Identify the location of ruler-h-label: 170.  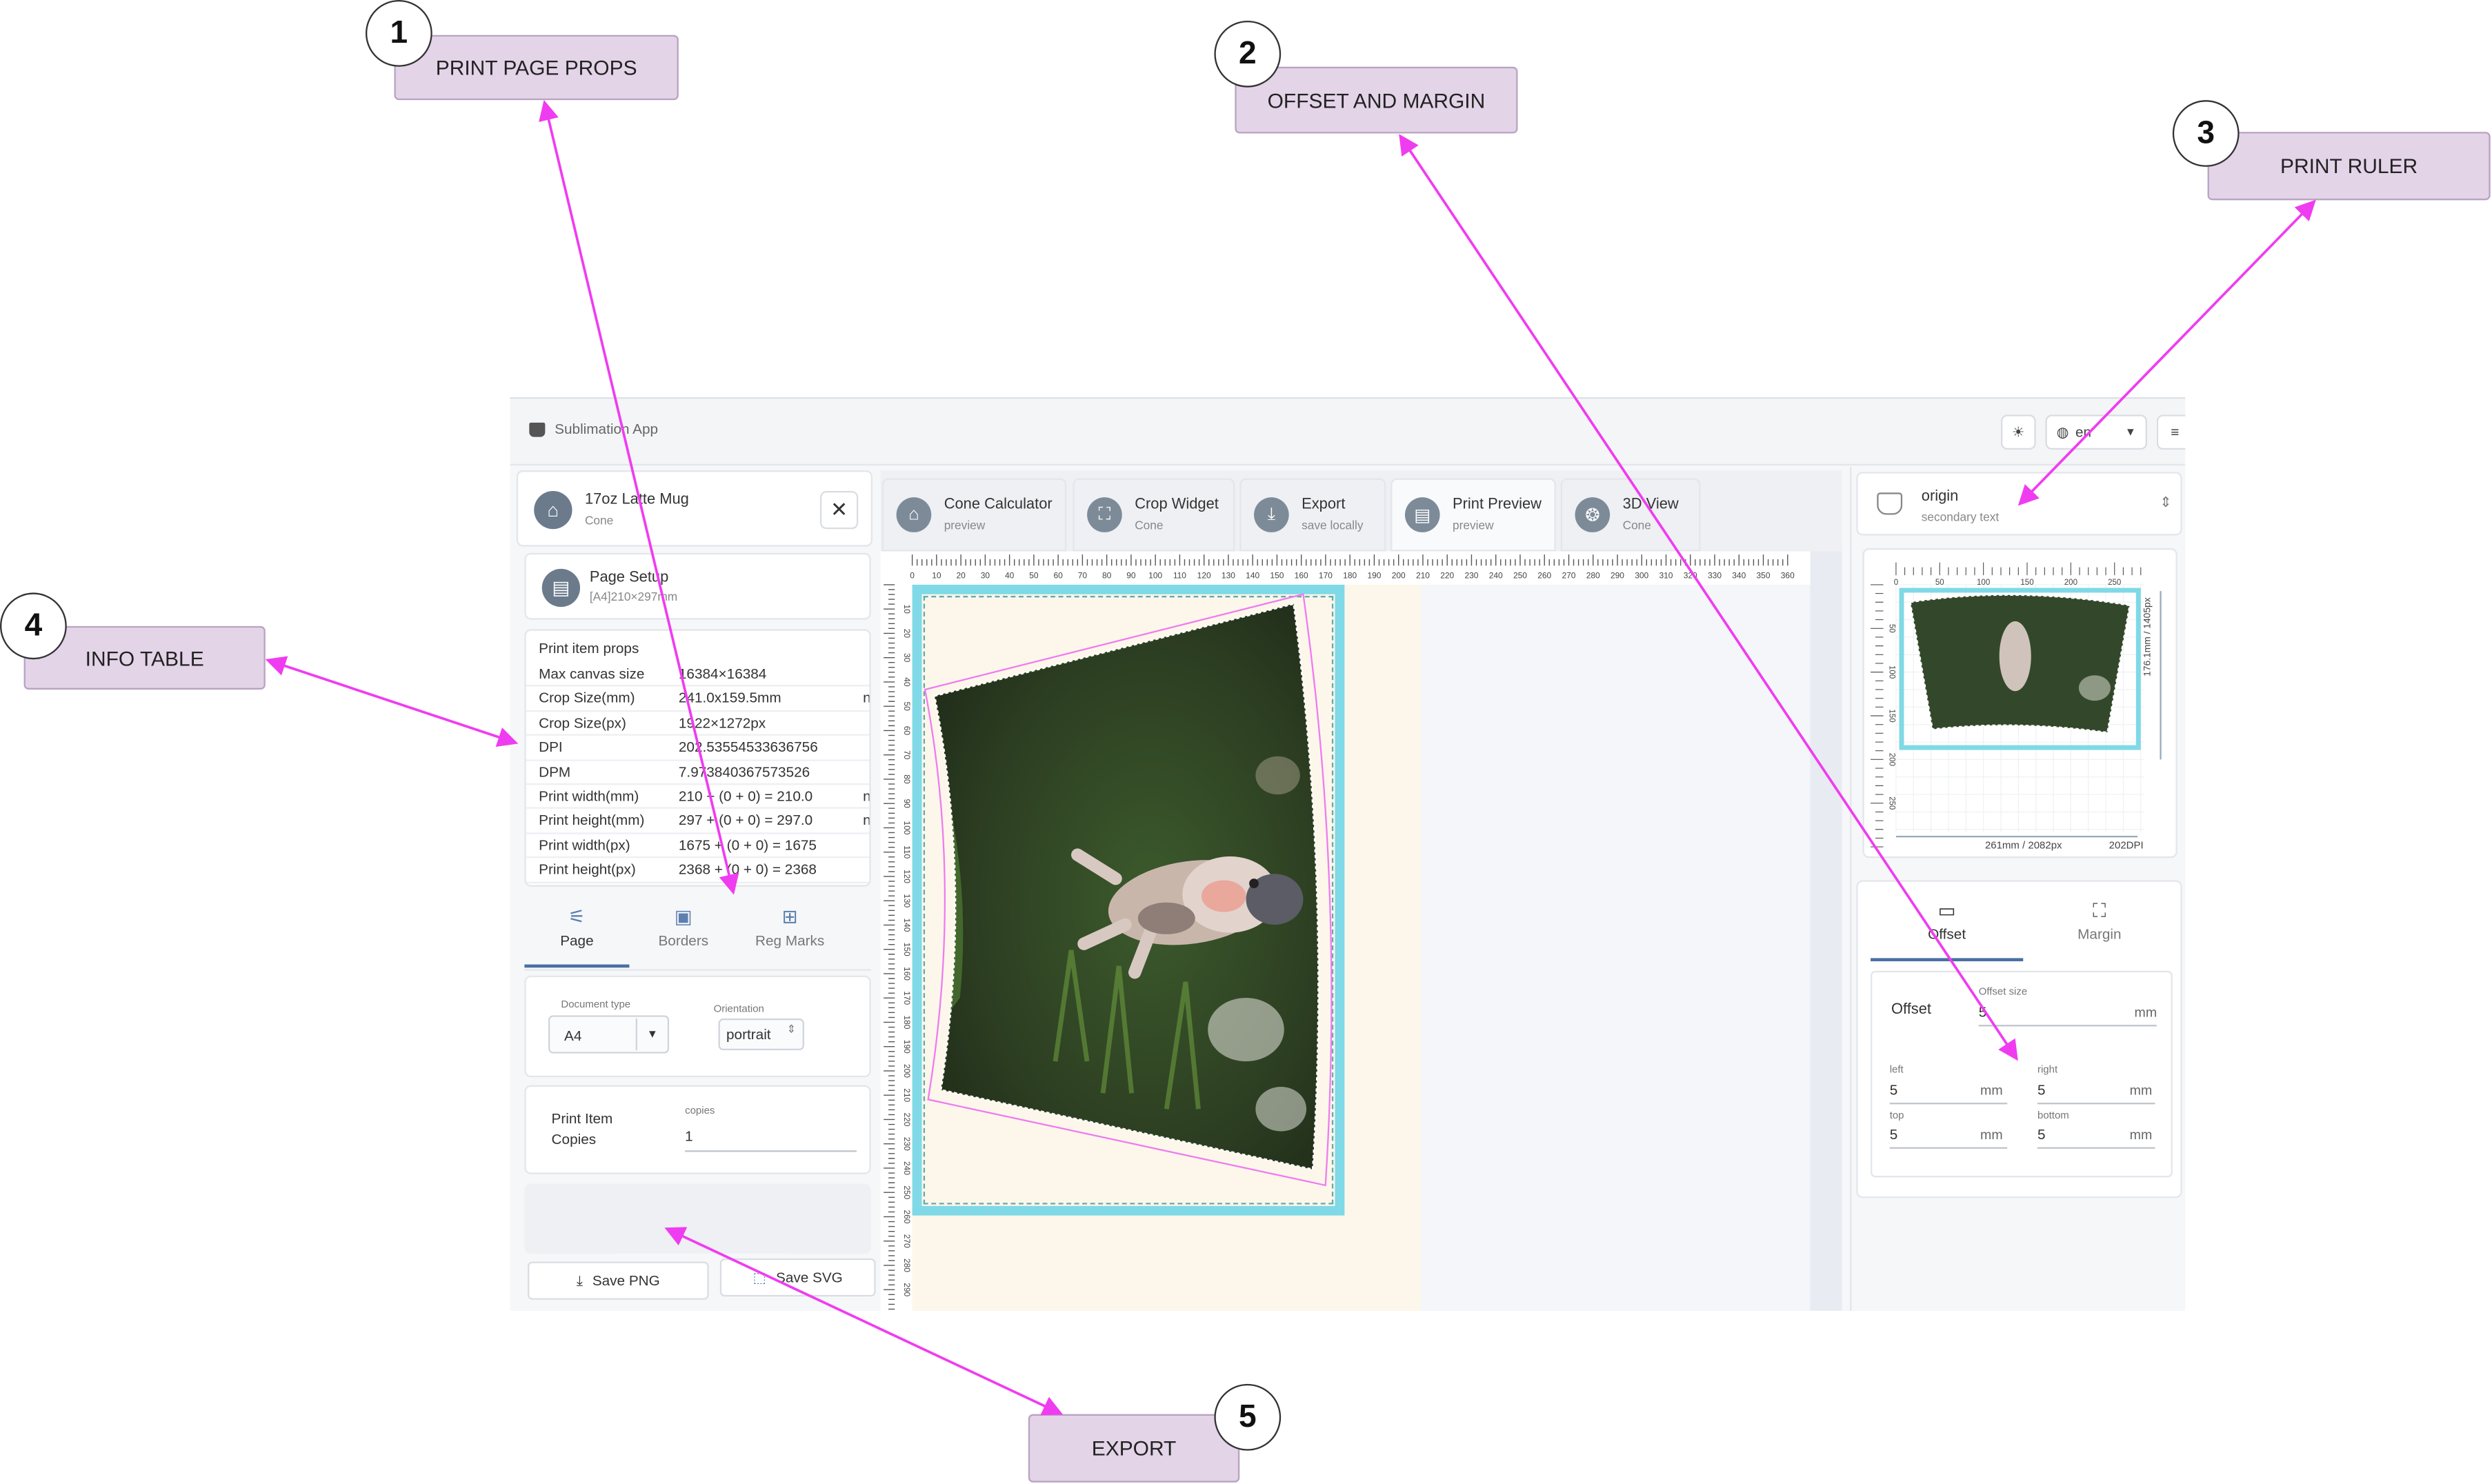
(1326, 576).